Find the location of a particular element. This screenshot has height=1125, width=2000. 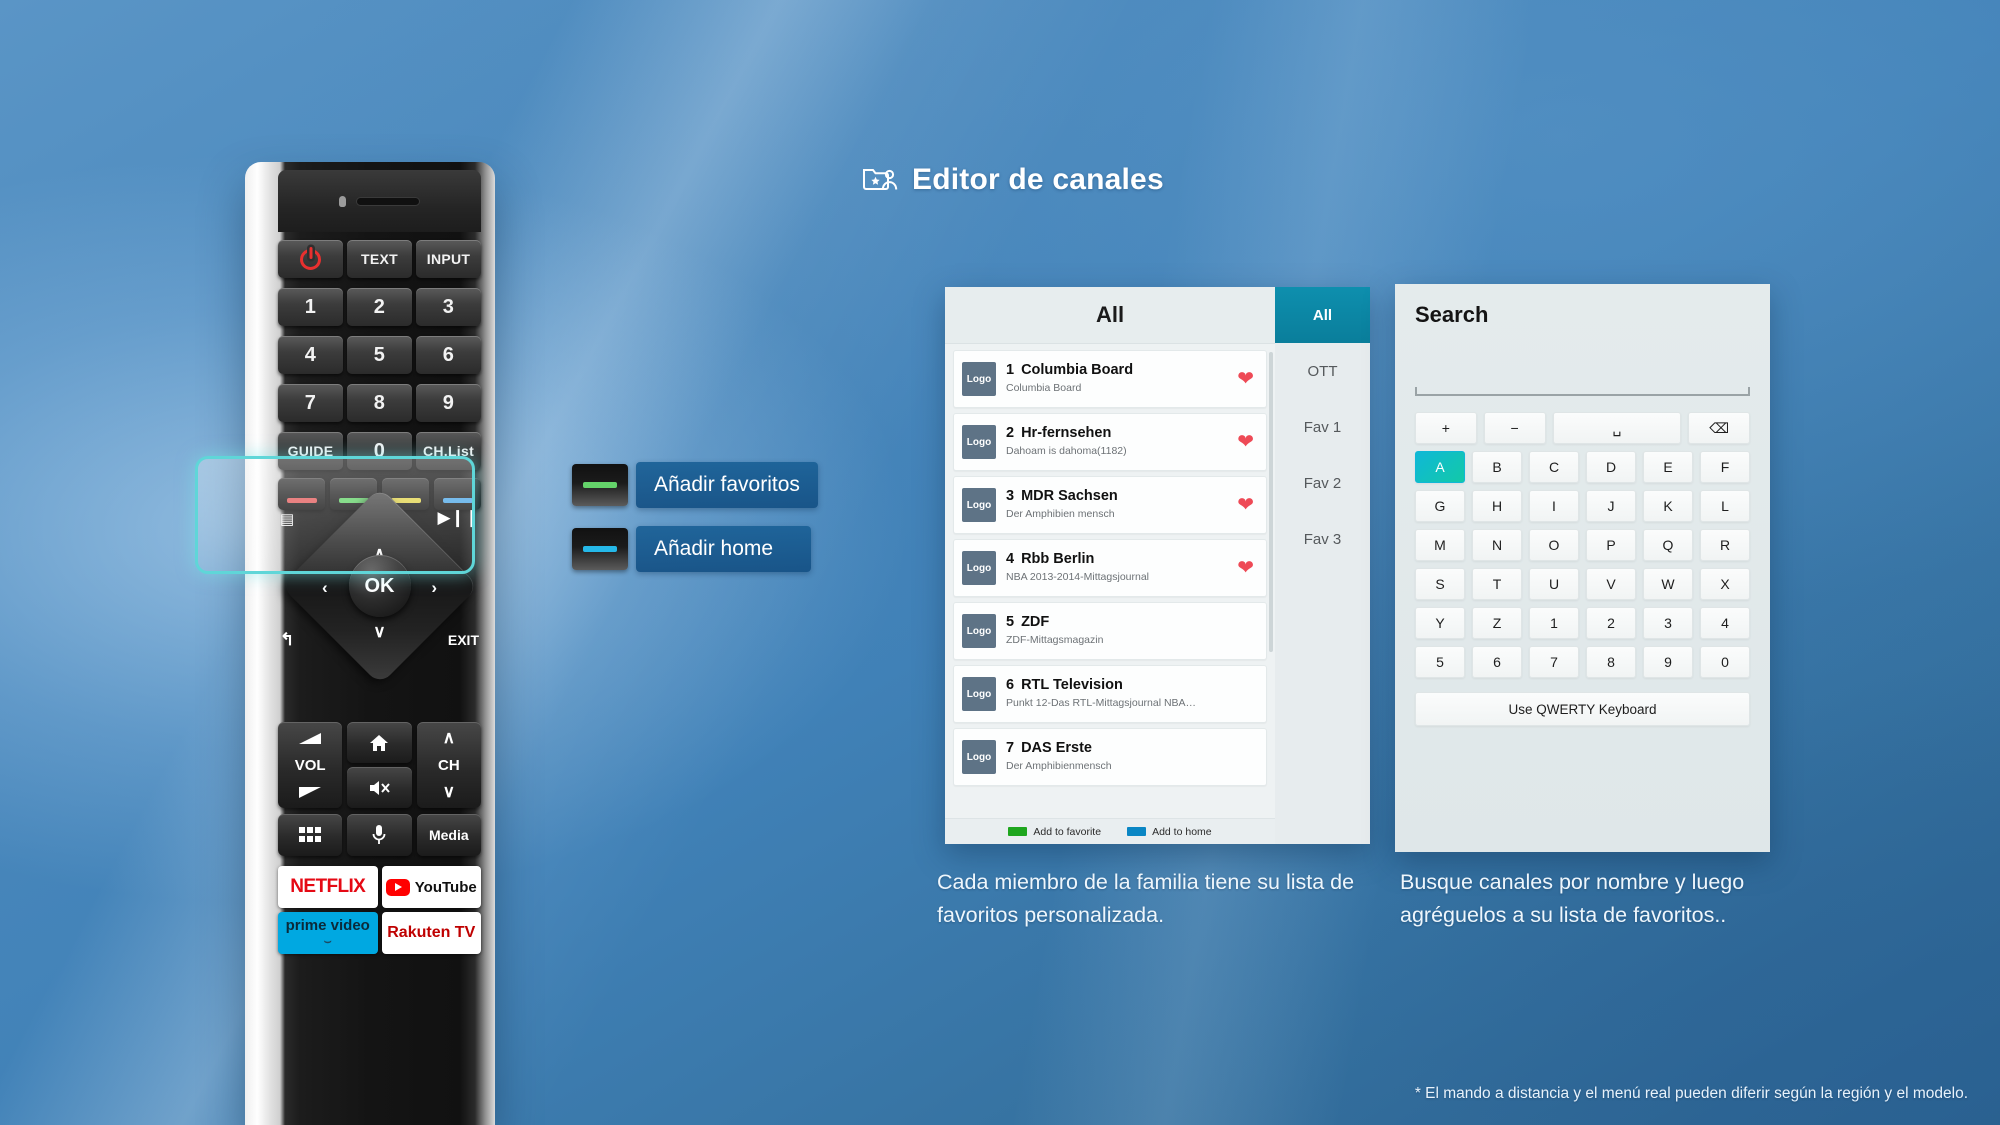

key-S: S is located at coordinates (1440, 584).